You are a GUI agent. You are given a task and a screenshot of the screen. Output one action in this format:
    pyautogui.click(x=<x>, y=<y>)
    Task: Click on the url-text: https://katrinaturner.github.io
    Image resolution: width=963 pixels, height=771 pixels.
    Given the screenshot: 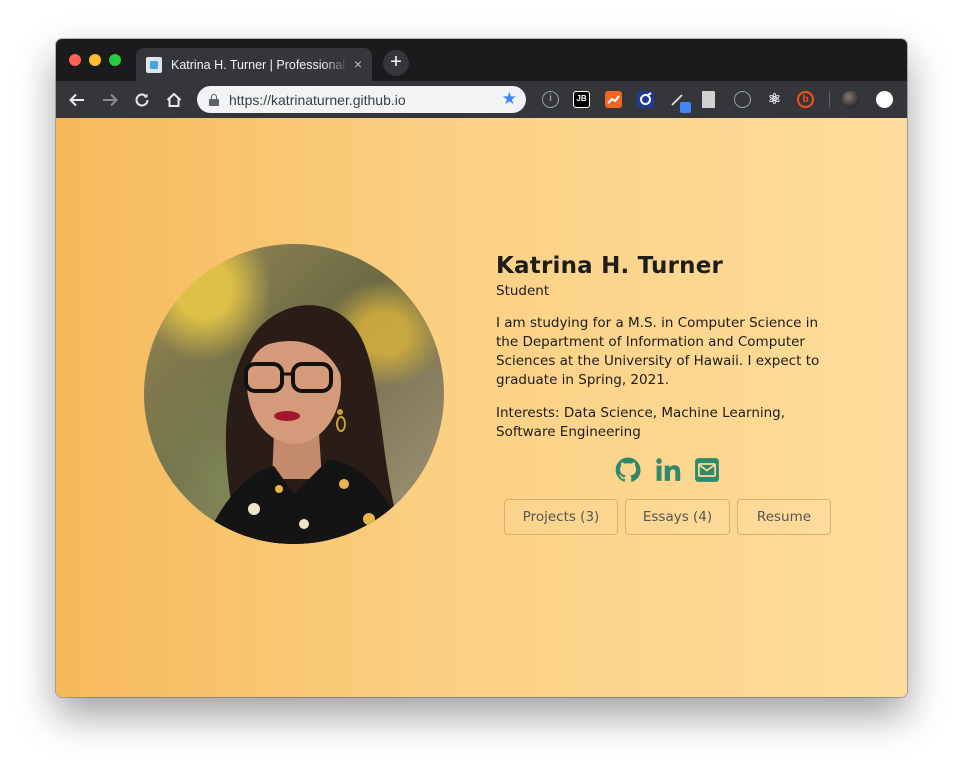 What is the action you would take?
    pyautogui.click(x=317, y=99)
    